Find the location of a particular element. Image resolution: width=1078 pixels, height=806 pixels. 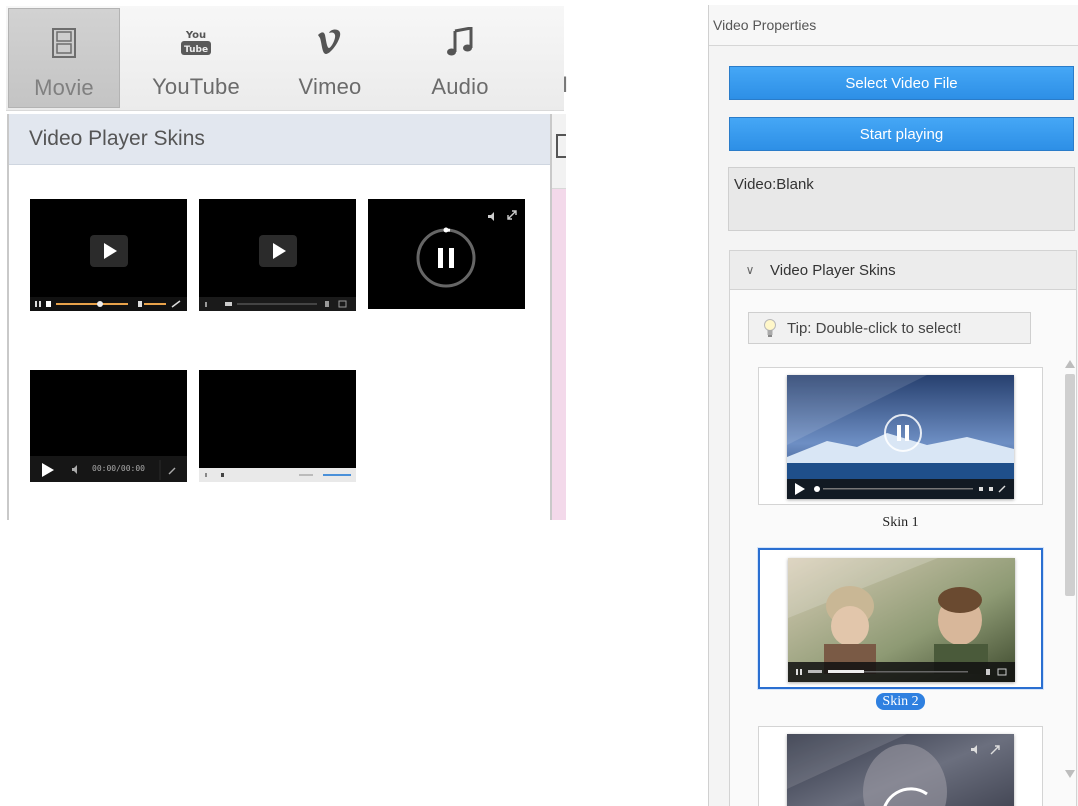

tip-box: Tip: Double-click to select! is located at coordinates (889, 328).